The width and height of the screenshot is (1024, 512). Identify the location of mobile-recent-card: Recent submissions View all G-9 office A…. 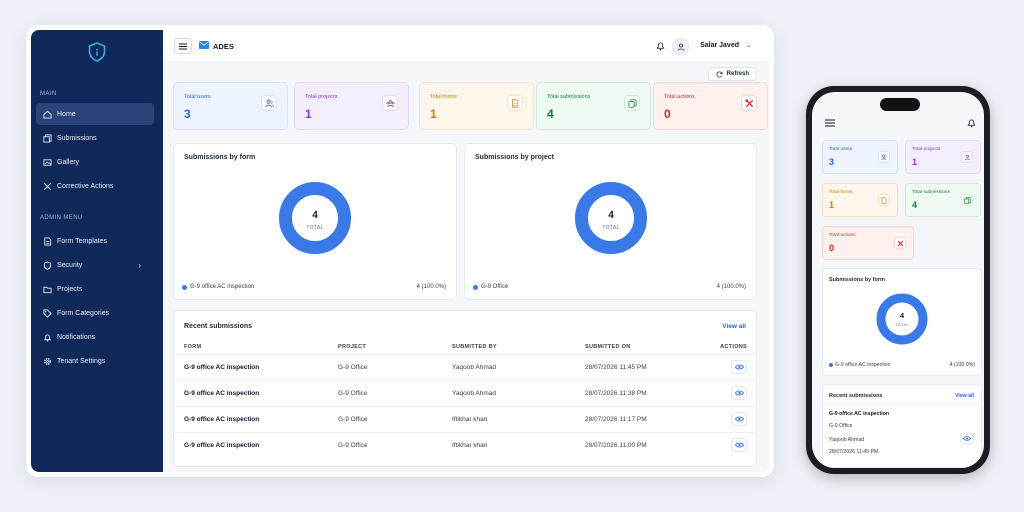
(902, 426).